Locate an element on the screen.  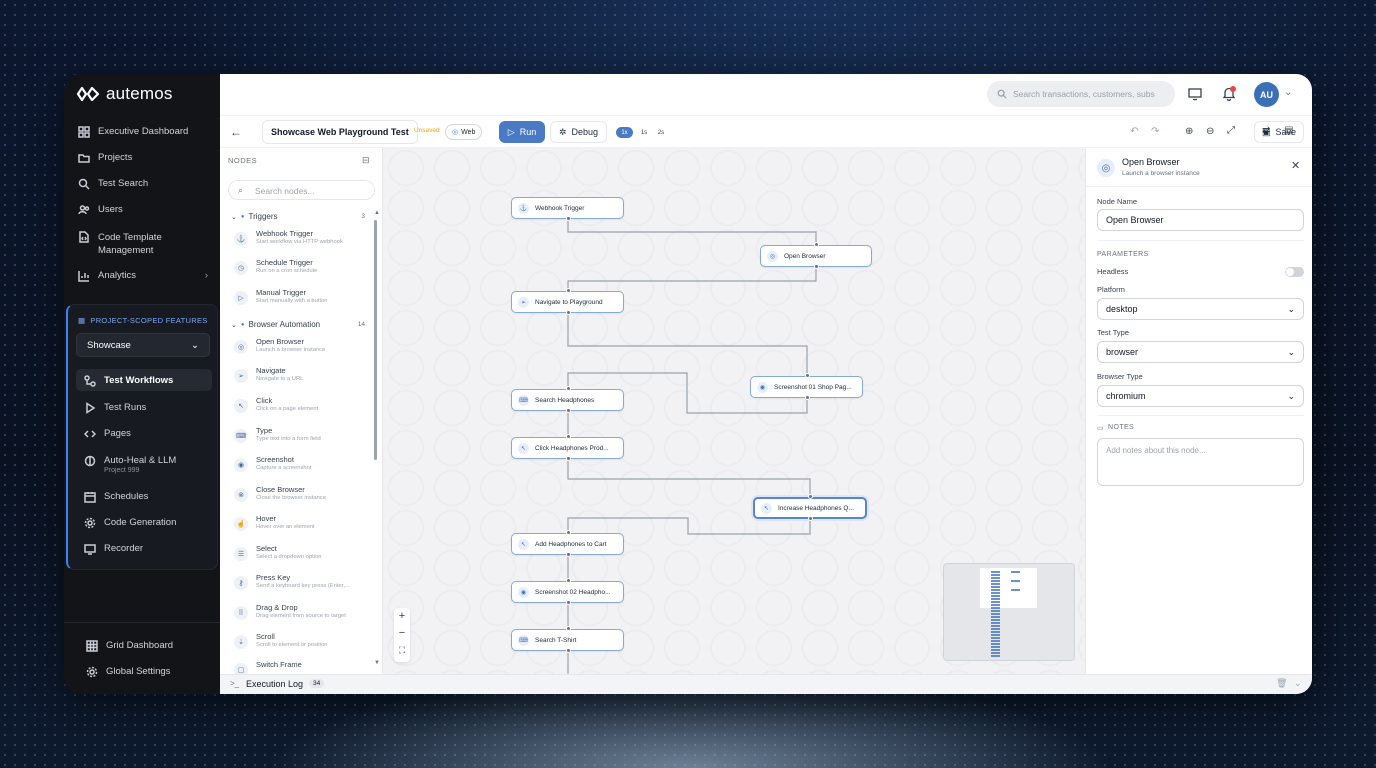
avatar: AU is located at coordinates (1266, 94).